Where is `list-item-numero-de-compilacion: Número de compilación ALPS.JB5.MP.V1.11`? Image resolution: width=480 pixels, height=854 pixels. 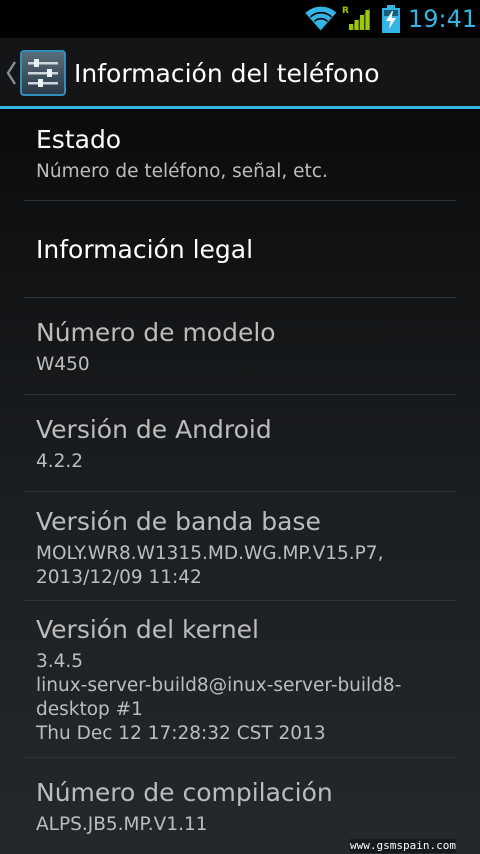
list-item-numero-de-compilacion: Número de compilación ALPS.JB5.MP.V1.11 is located at coordinates (240, 808).